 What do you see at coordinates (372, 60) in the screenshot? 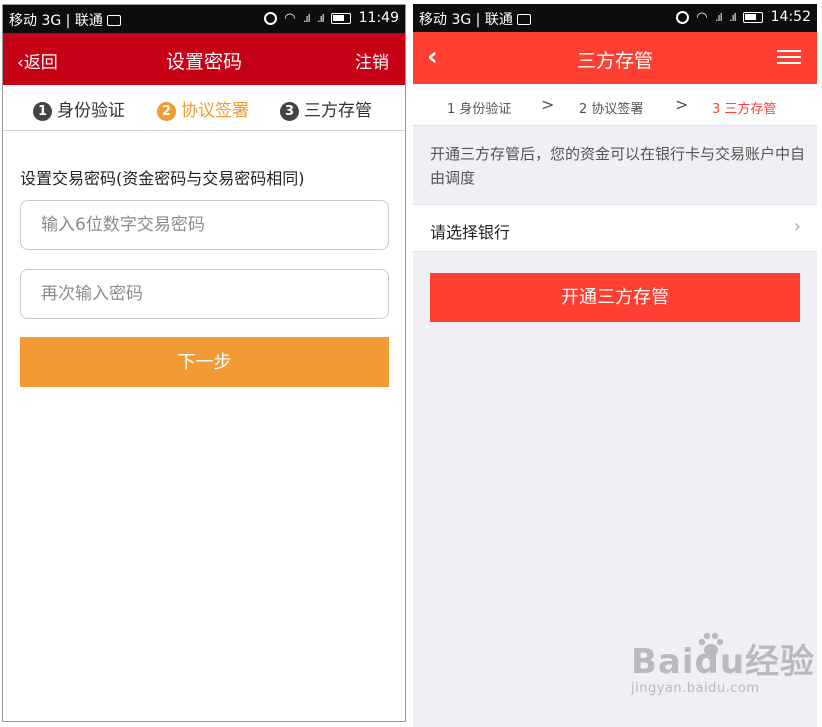
I see `logout-button: 注销` at bounding box center [372, 60].